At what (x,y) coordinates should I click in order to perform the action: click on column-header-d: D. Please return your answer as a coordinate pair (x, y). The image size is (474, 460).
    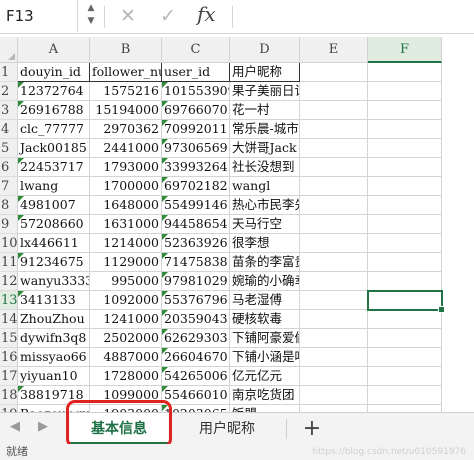
    Looking at the image, I should click on (265, 50).